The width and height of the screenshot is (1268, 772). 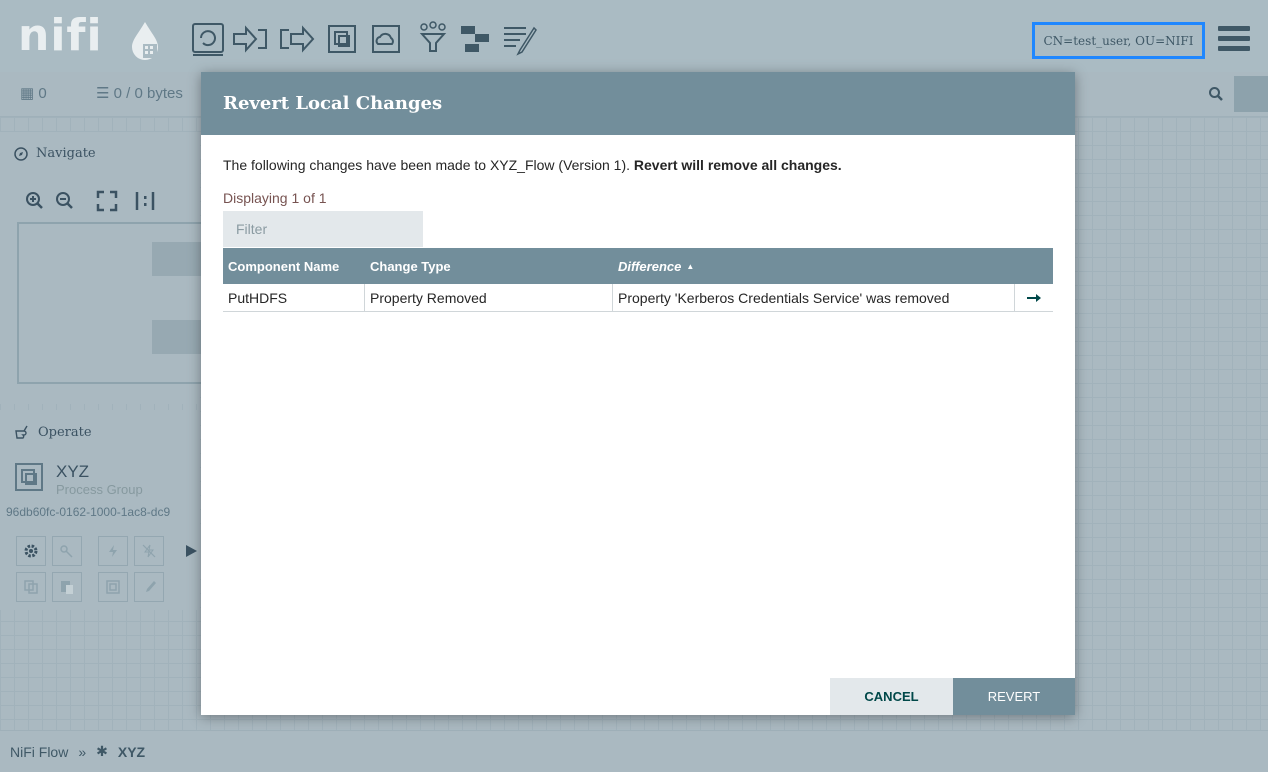 I want to click on disable-icon, so click(x=149, y=551).